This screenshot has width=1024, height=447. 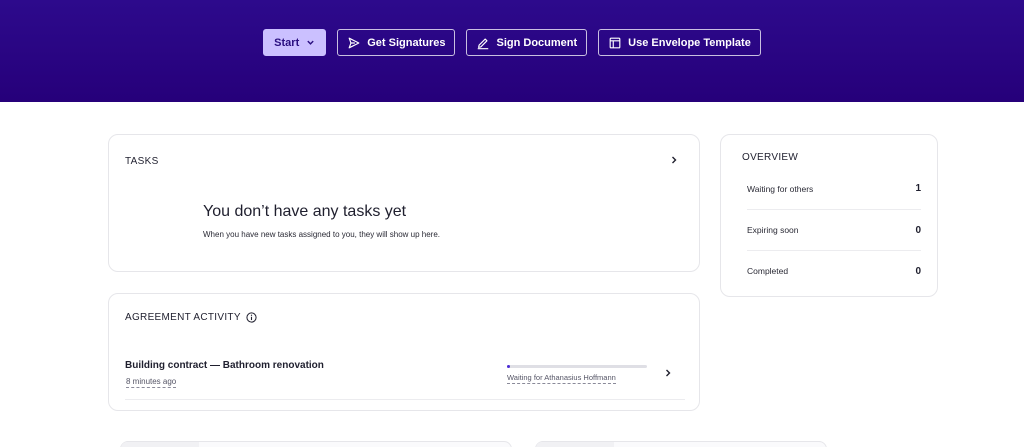 What do you see at coordinates (354, 42) in the screenshot?
I see `send-icon` at bounding box center [354, 42].